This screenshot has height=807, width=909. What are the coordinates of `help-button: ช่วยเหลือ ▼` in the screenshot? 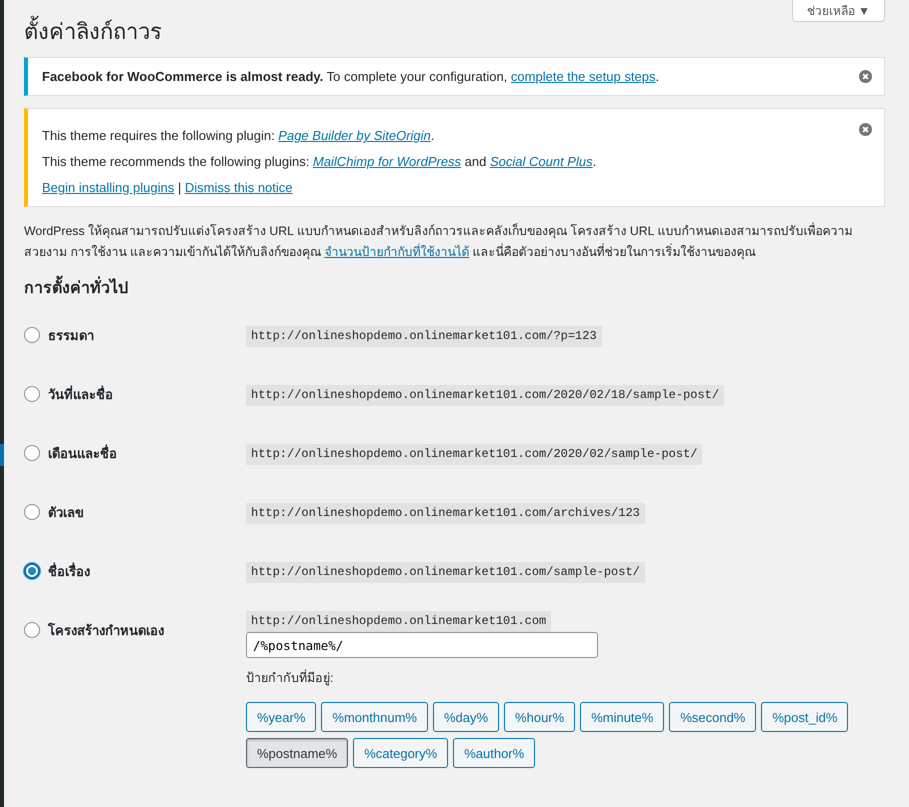 It's located at (838, 11).